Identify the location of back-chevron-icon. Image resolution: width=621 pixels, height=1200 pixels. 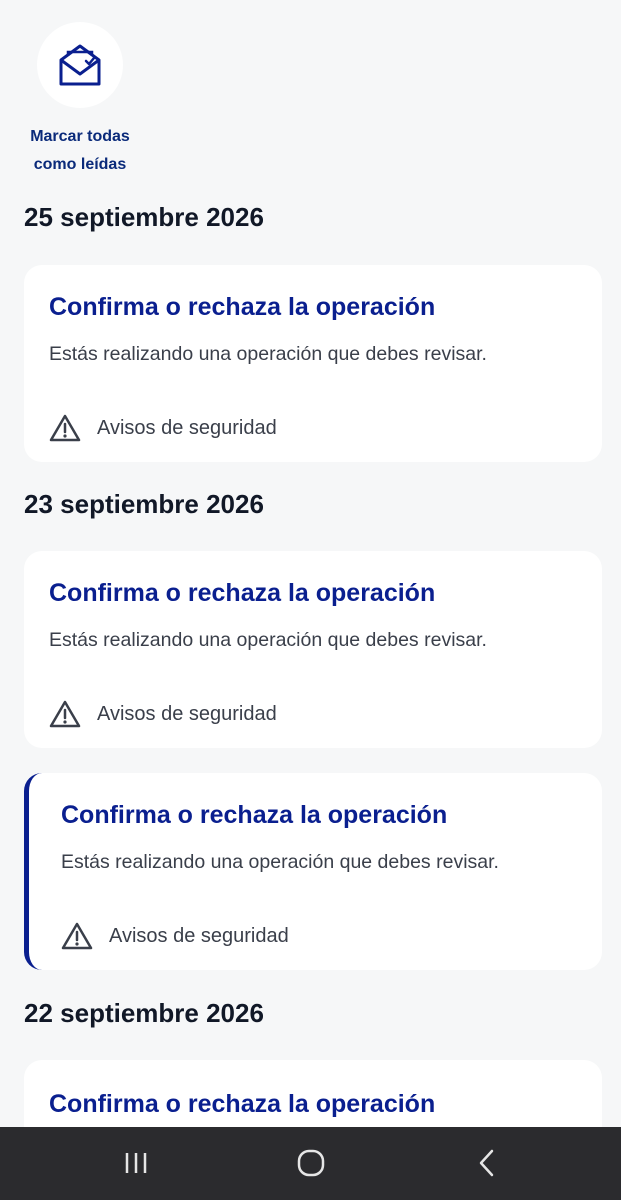
(486, 1163).